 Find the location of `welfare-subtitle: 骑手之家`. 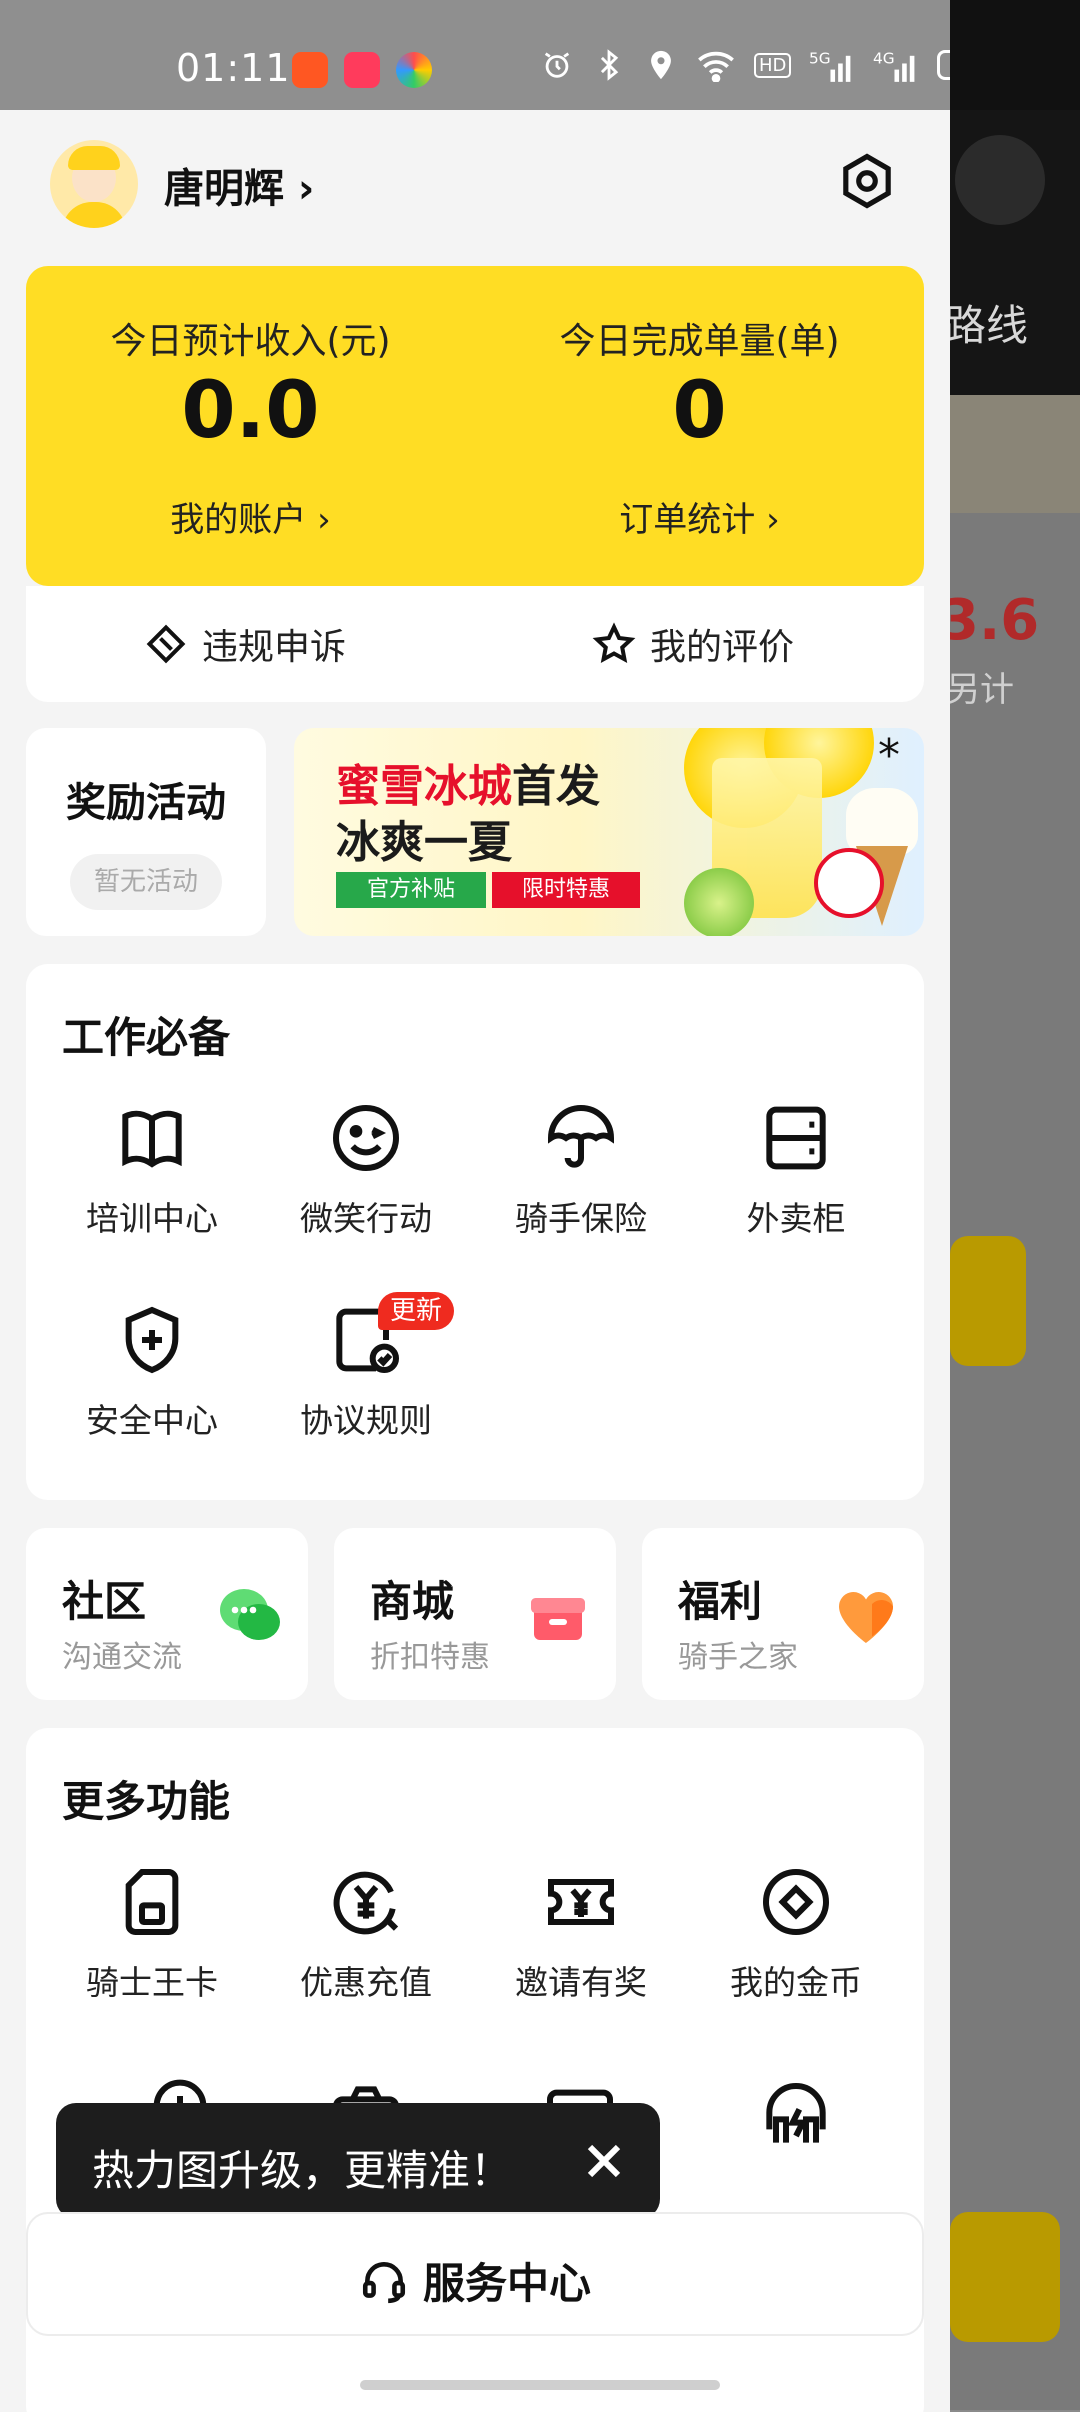

welfare-subtitle: 骑手之家 is located at coordinates (738, 1657).